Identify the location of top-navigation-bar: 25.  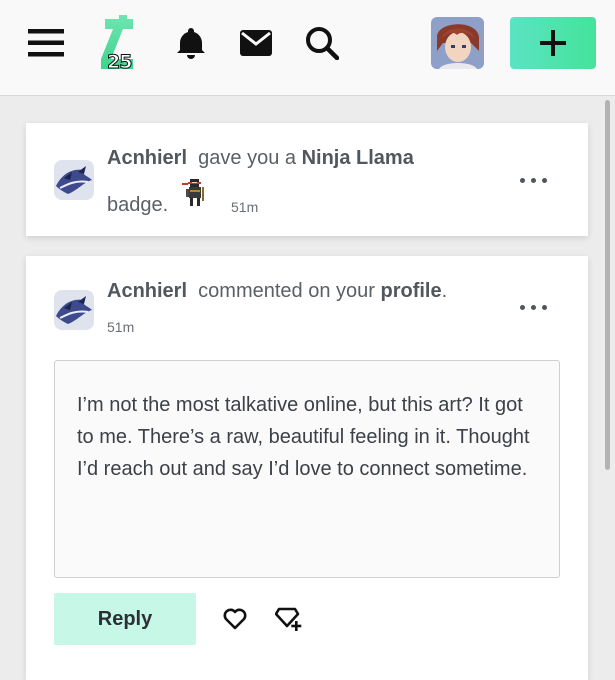
(307, 48).